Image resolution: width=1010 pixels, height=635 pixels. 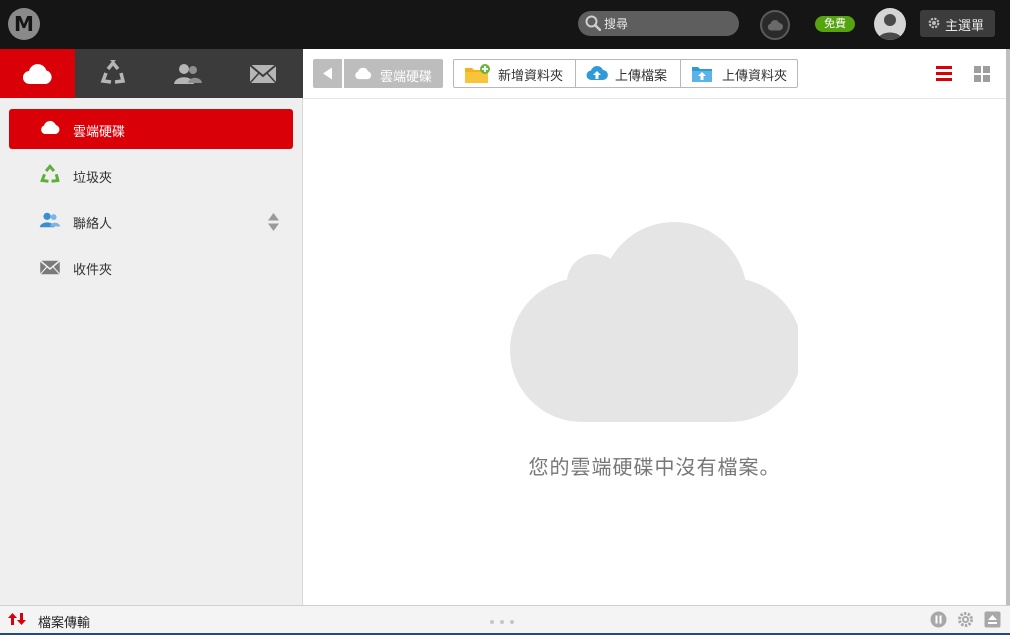 I want to click on sidebar-item-label: 收件夾, so click(x=93, y=270).